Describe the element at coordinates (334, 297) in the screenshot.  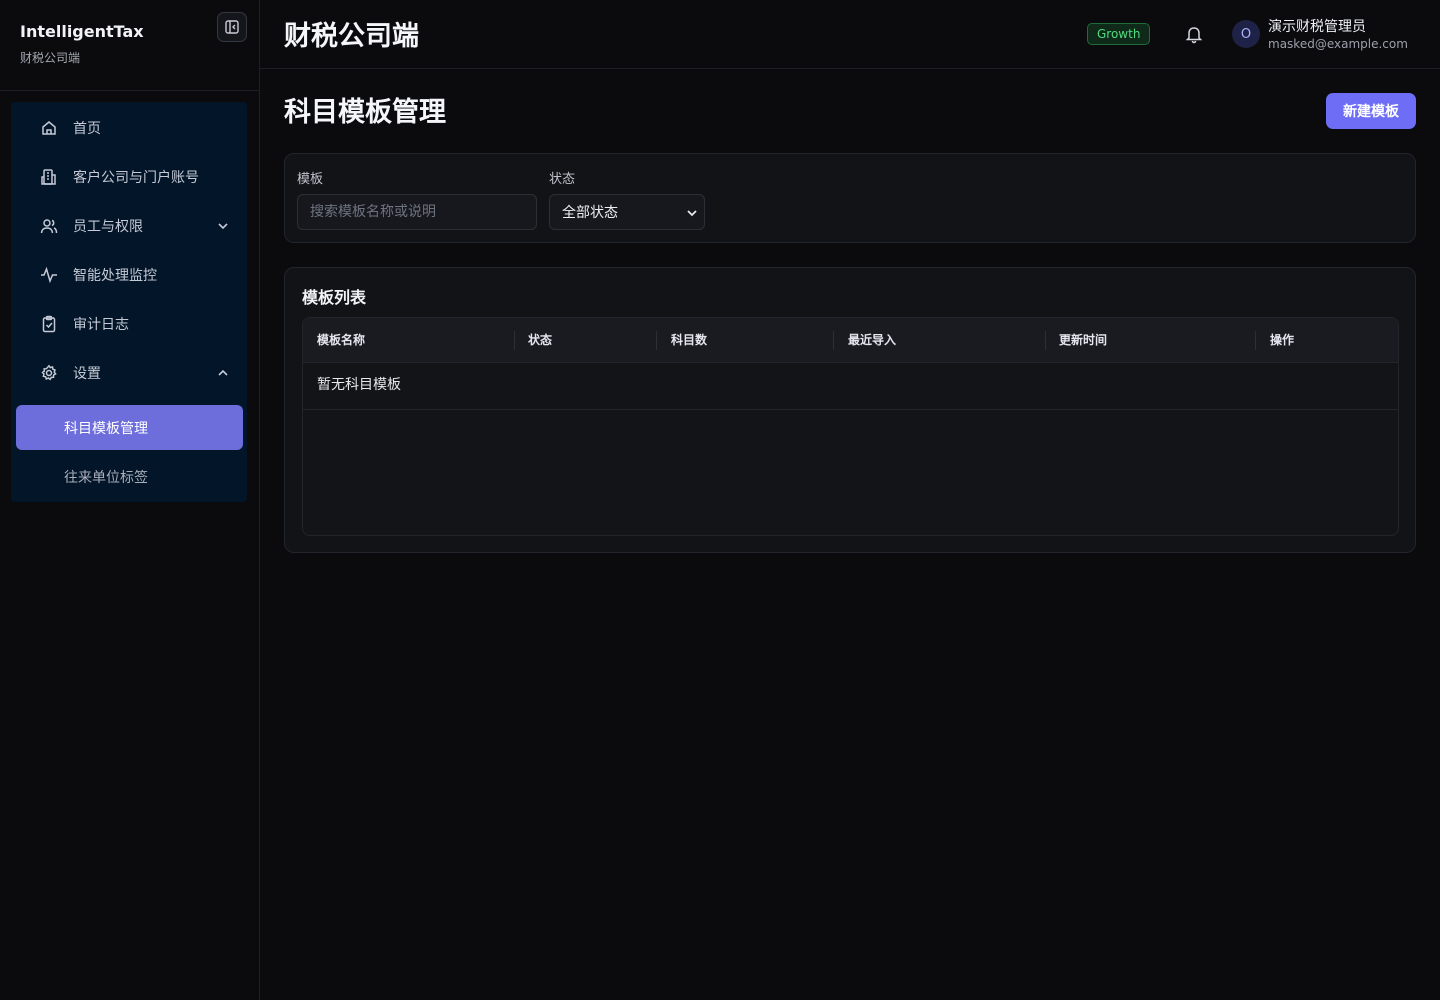
I see `template-list-title: 模板列表` at that location.